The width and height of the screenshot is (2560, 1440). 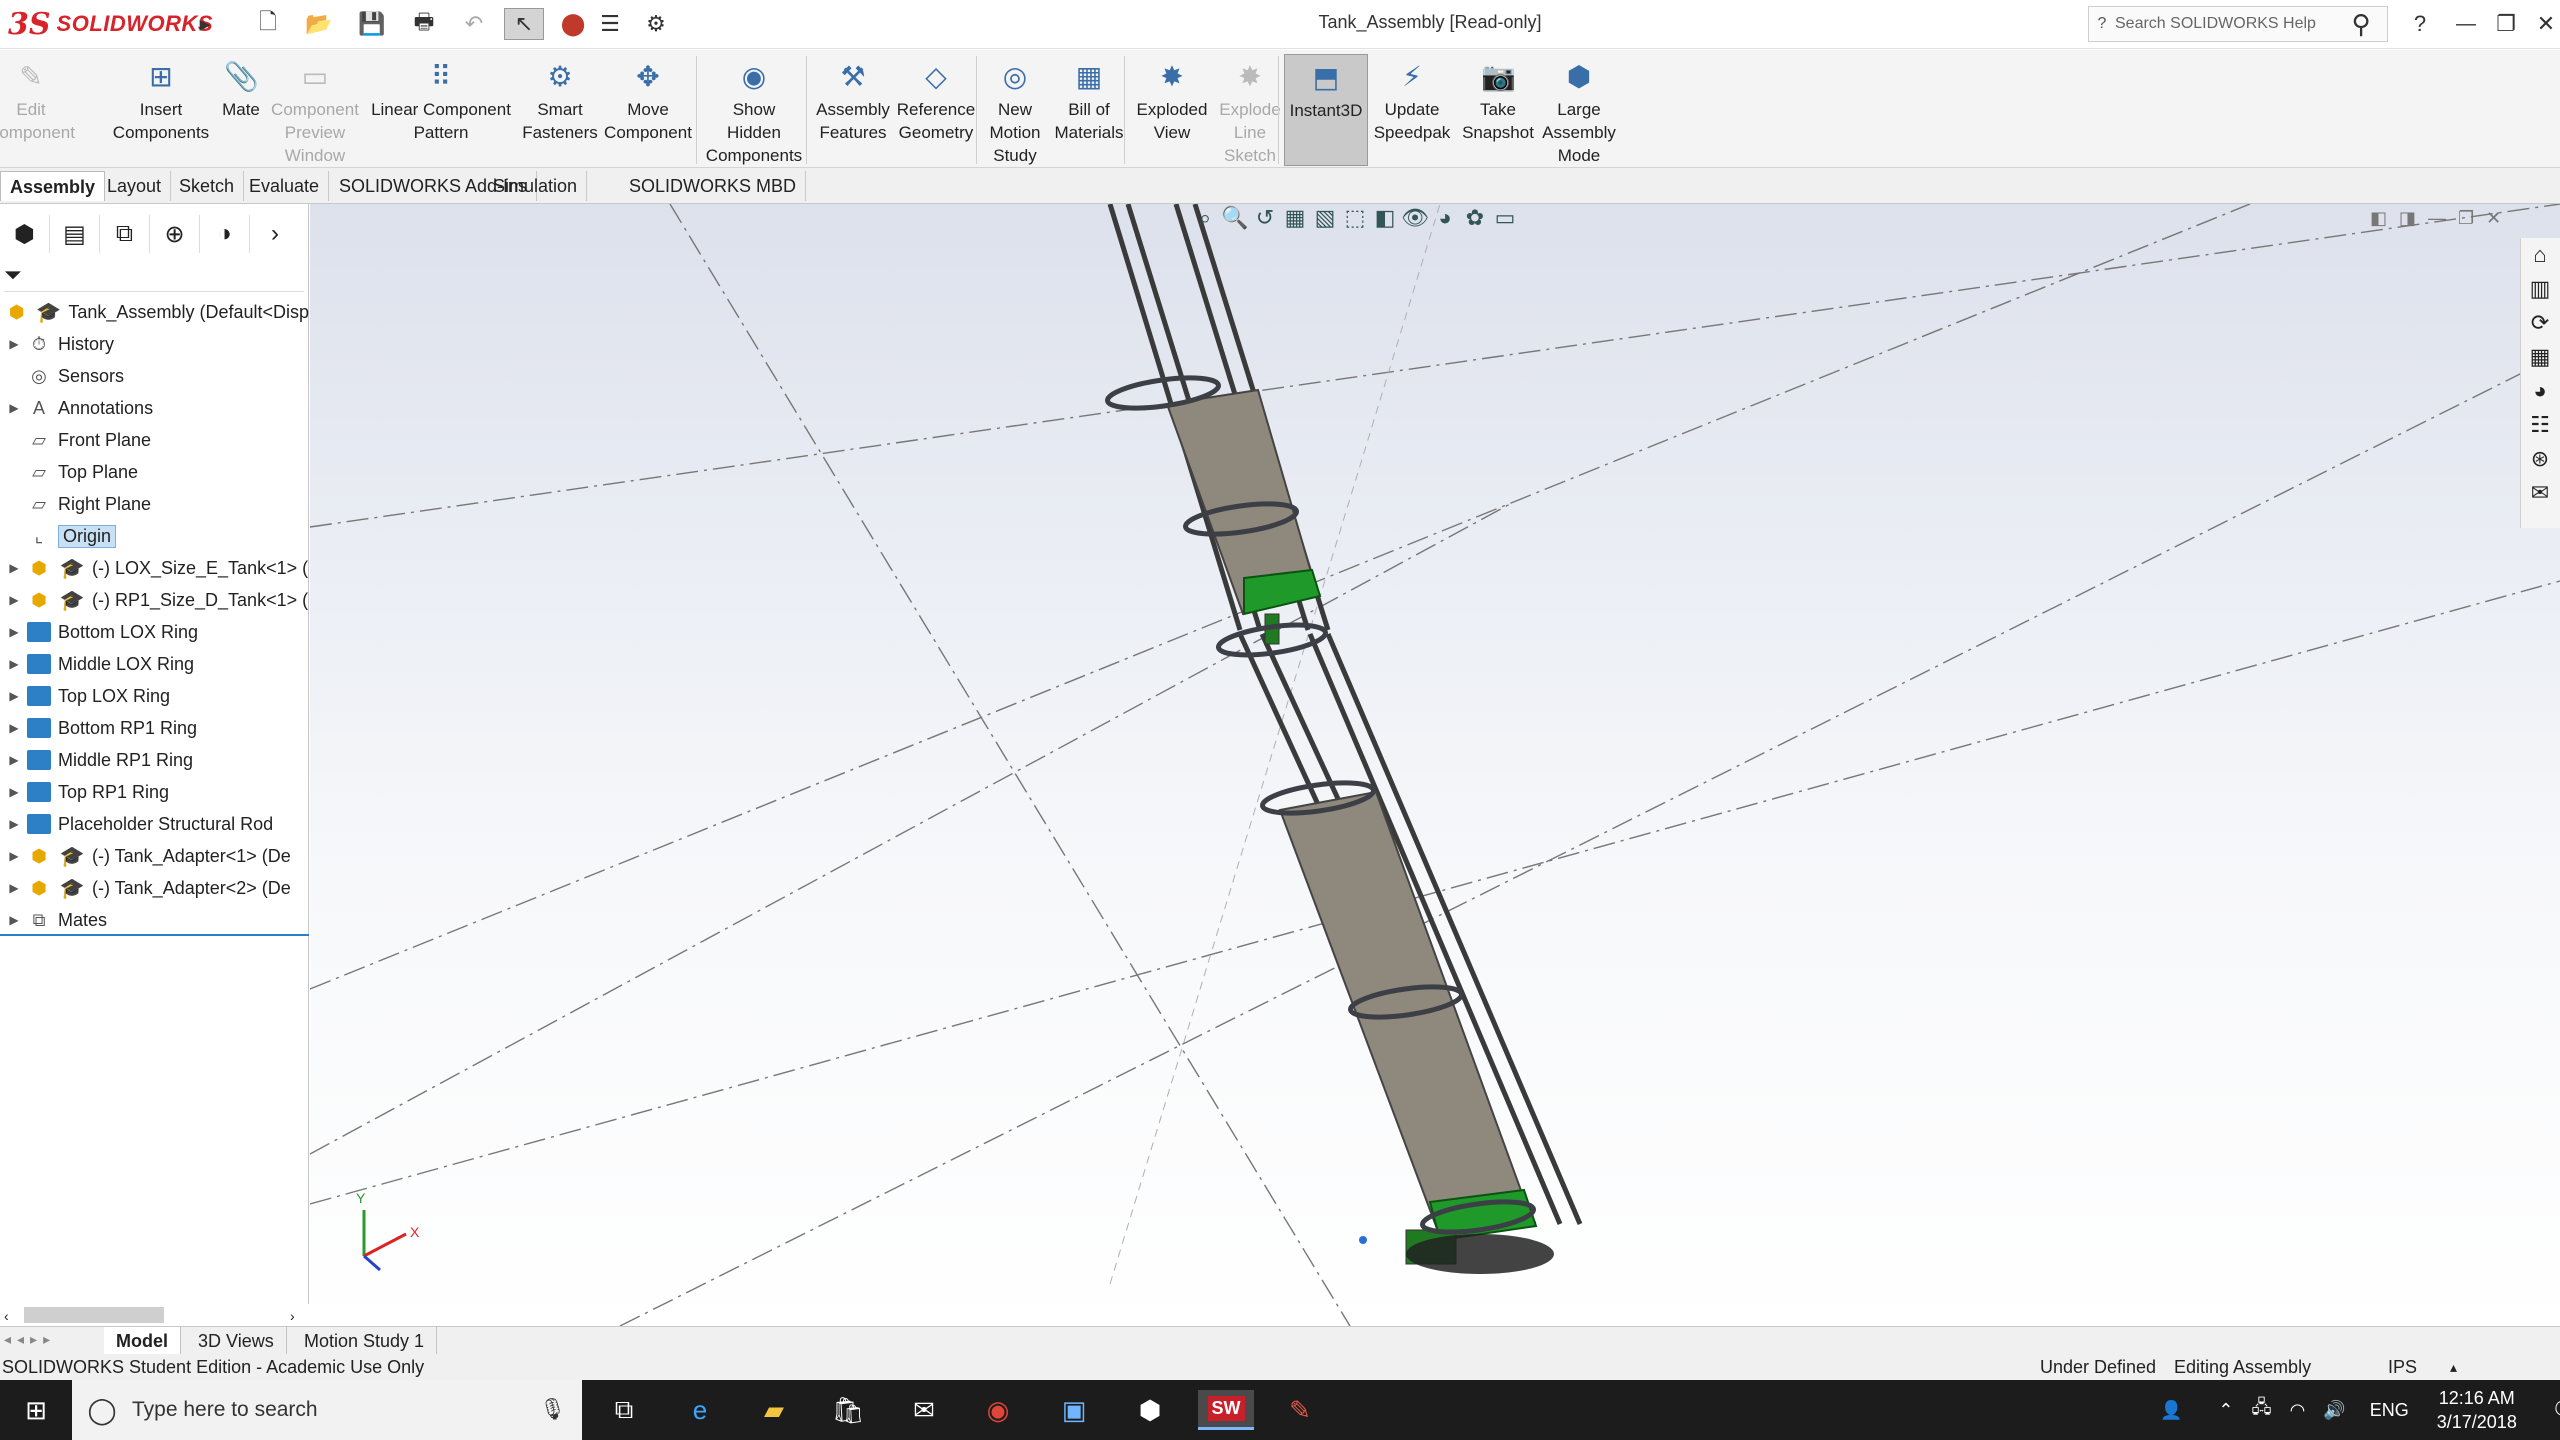 What do you see at coordinates (154, 536) in the screenshot?
I see `tree-item: ⌞ Origin` at bounding box center [154, 536].